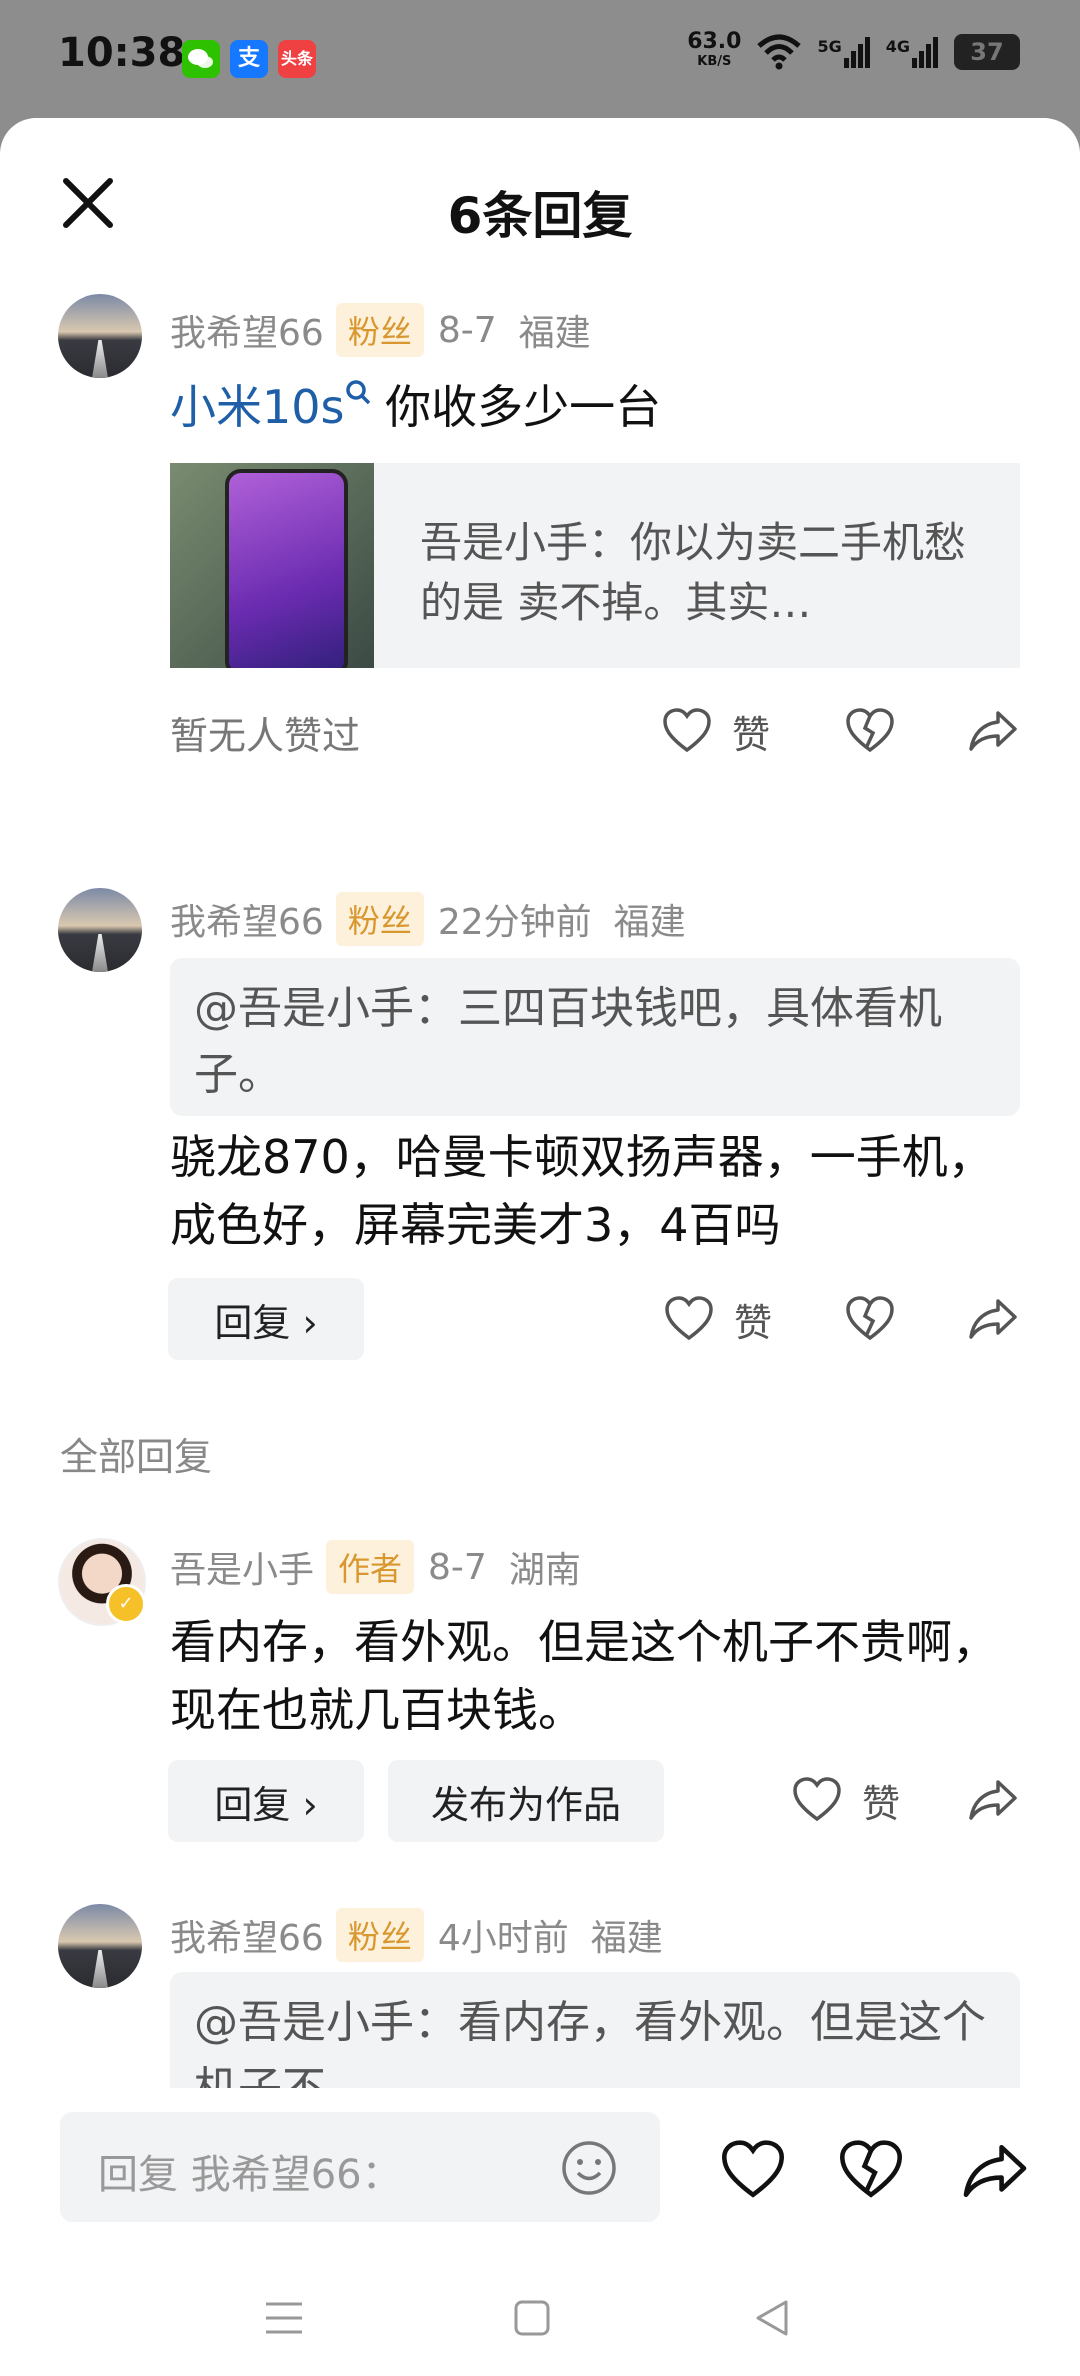 The image size is (1080, 2376). Describe the element at coordinates (126, 1604) in the screenshot. I see `author-badge-icon: ✓` at that location.